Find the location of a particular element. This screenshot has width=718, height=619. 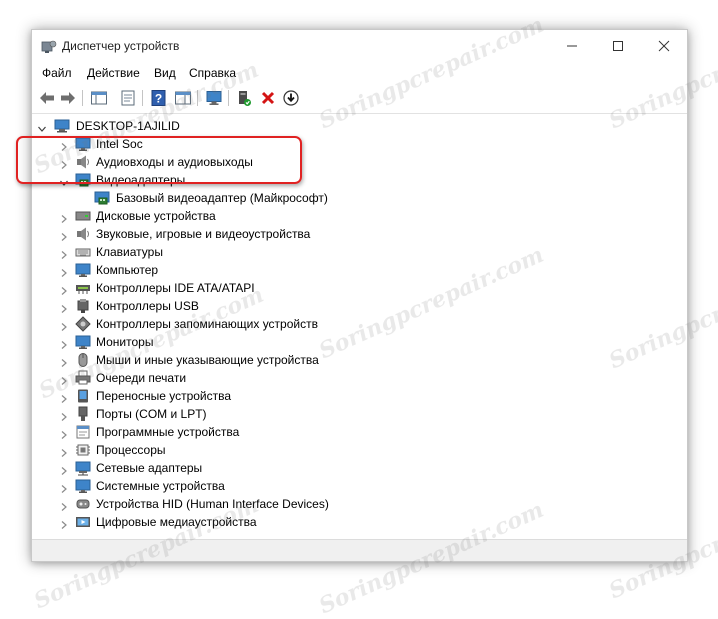

toolbar: ? is located at coordinates (359, 99).